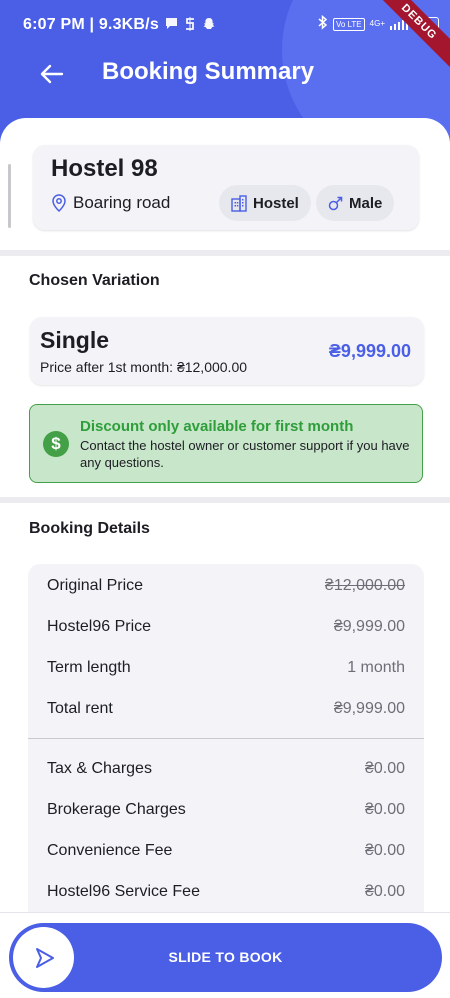 This screenshot has width=450, height=998. I want to click on male-icon, so click(335, 203).